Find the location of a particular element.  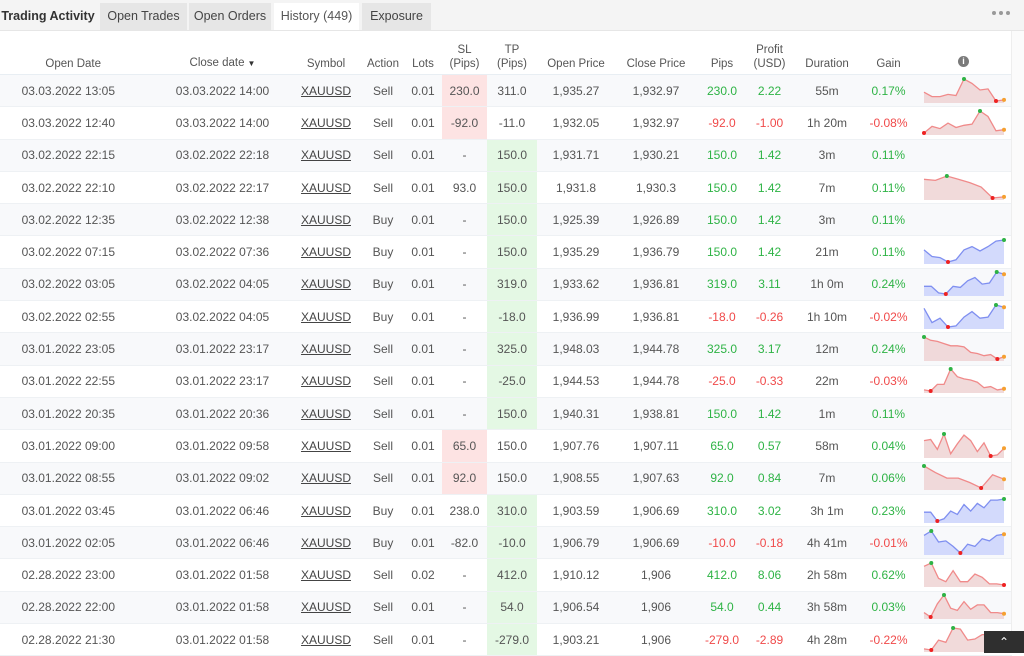

profit-cell: 8.06 is located at coordinates (769, 575).